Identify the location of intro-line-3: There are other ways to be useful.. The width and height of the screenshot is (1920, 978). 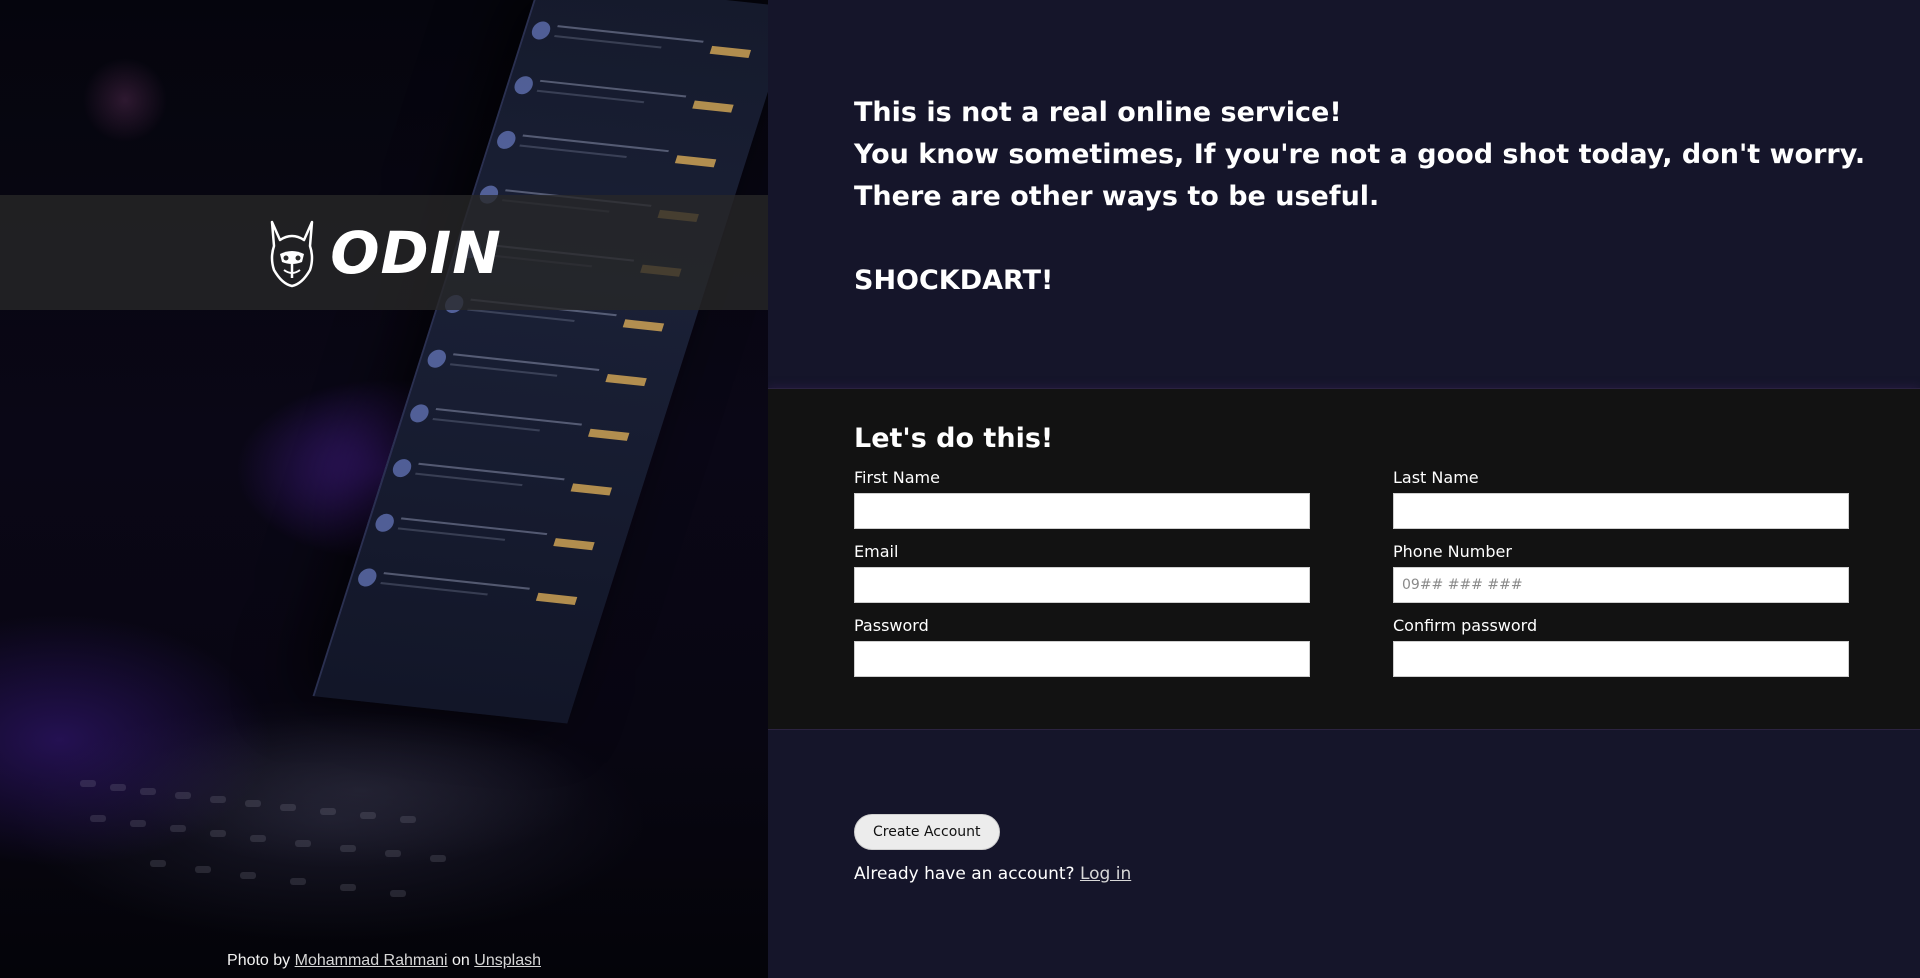
(1117, 196).